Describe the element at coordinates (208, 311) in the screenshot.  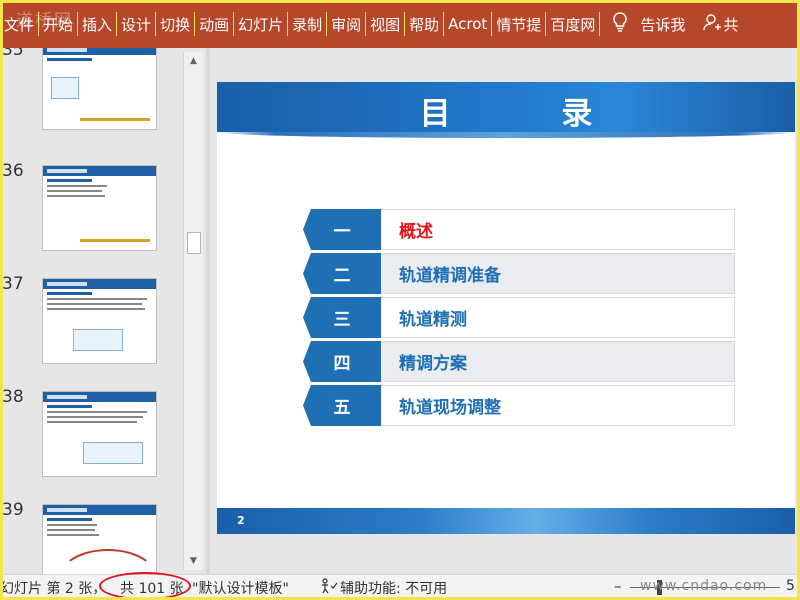
I see `pane-splitter` at that location.